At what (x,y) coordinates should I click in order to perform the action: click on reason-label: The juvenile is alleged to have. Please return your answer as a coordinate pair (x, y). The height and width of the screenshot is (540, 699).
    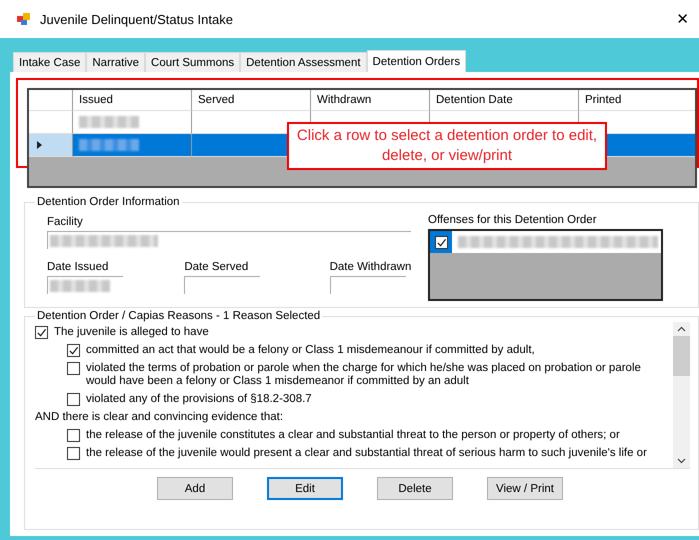
    Looking at the image, I should click on (131, 332).